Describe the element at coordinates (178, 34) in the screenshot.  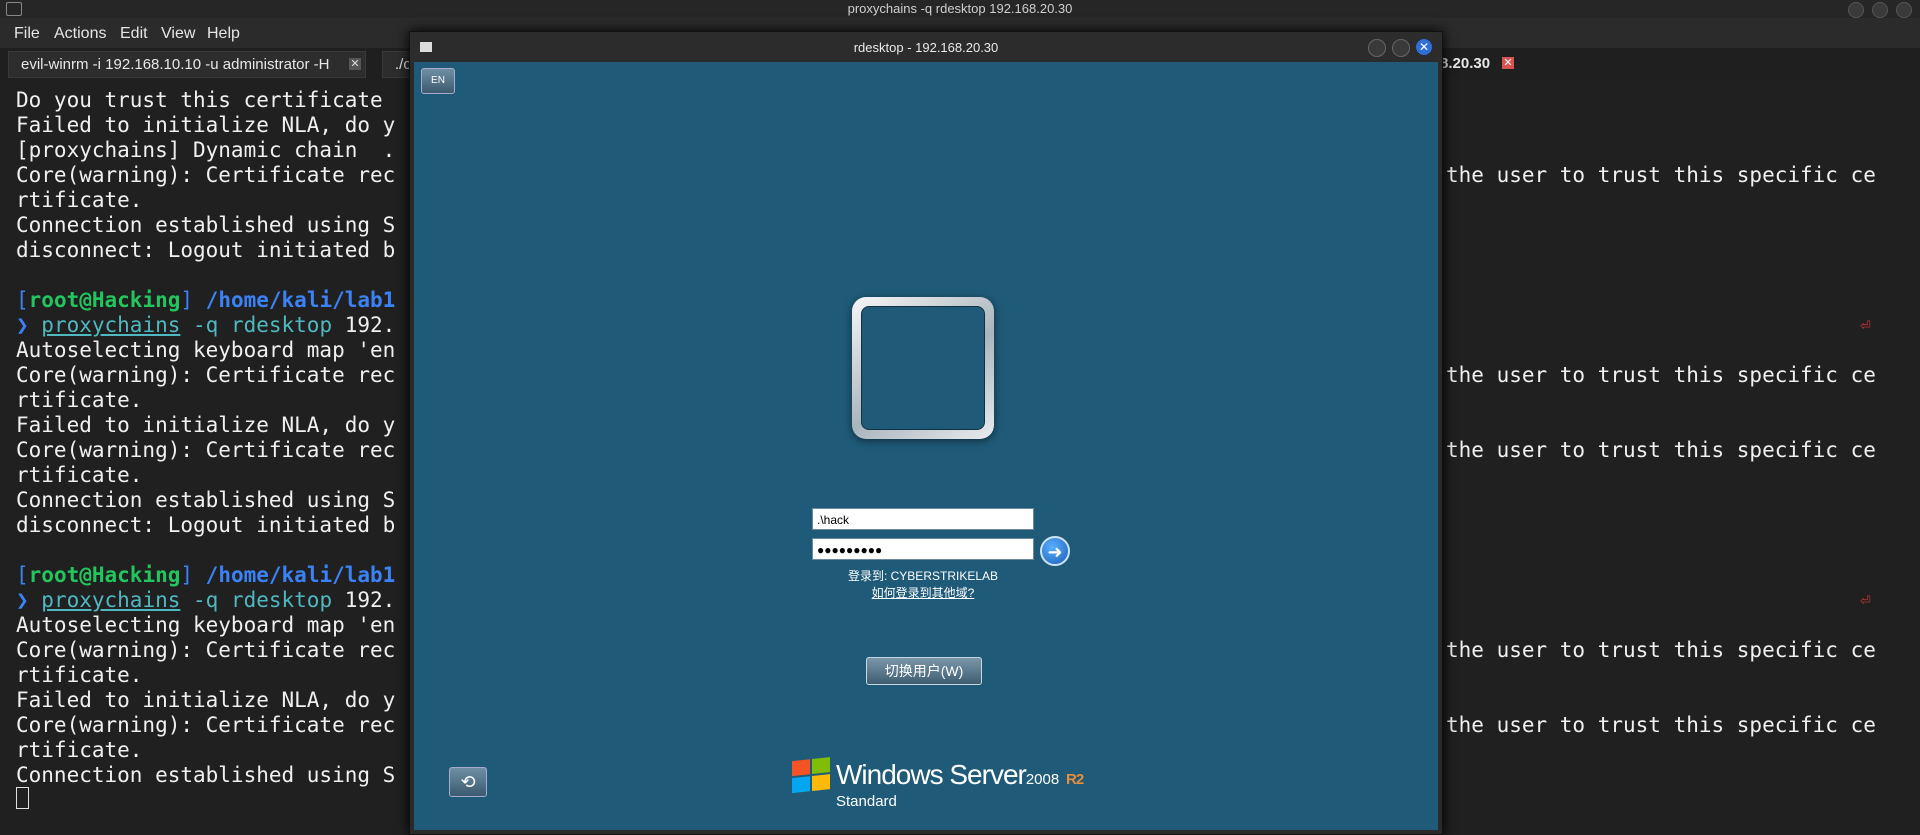
I see `menu-view: View` at that location.